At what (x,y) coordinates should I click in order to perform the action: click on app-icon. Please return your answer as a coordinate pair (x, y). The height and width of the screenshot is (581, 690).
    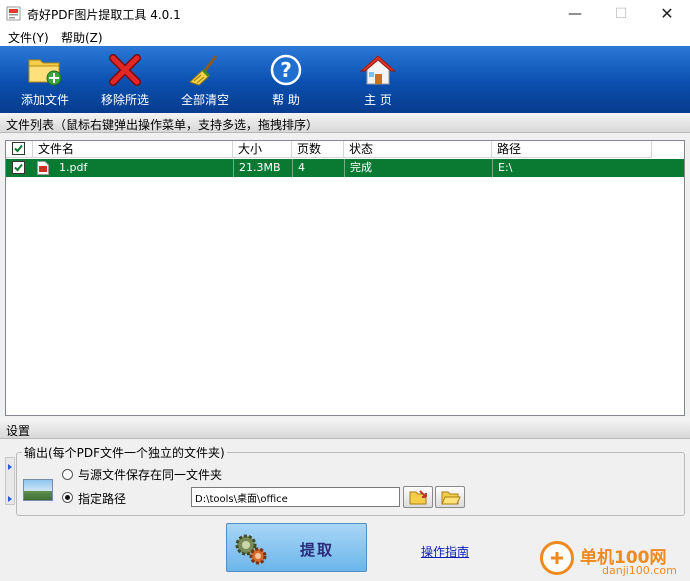
    Looking at the image, I should click on (13, 13).